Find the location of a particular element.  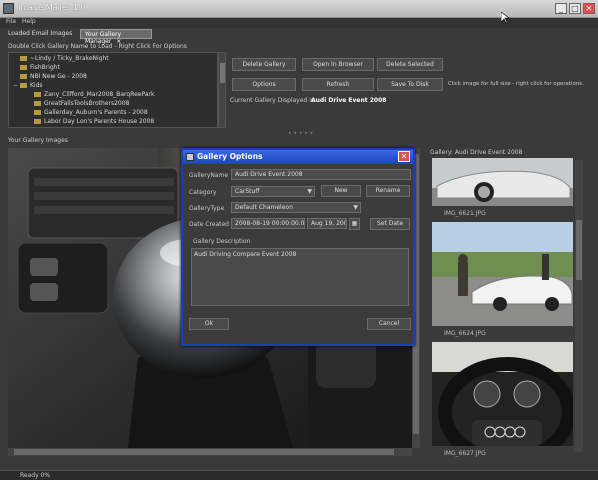

splitter-handle: • • • • • is located at coordinates (300, 133).